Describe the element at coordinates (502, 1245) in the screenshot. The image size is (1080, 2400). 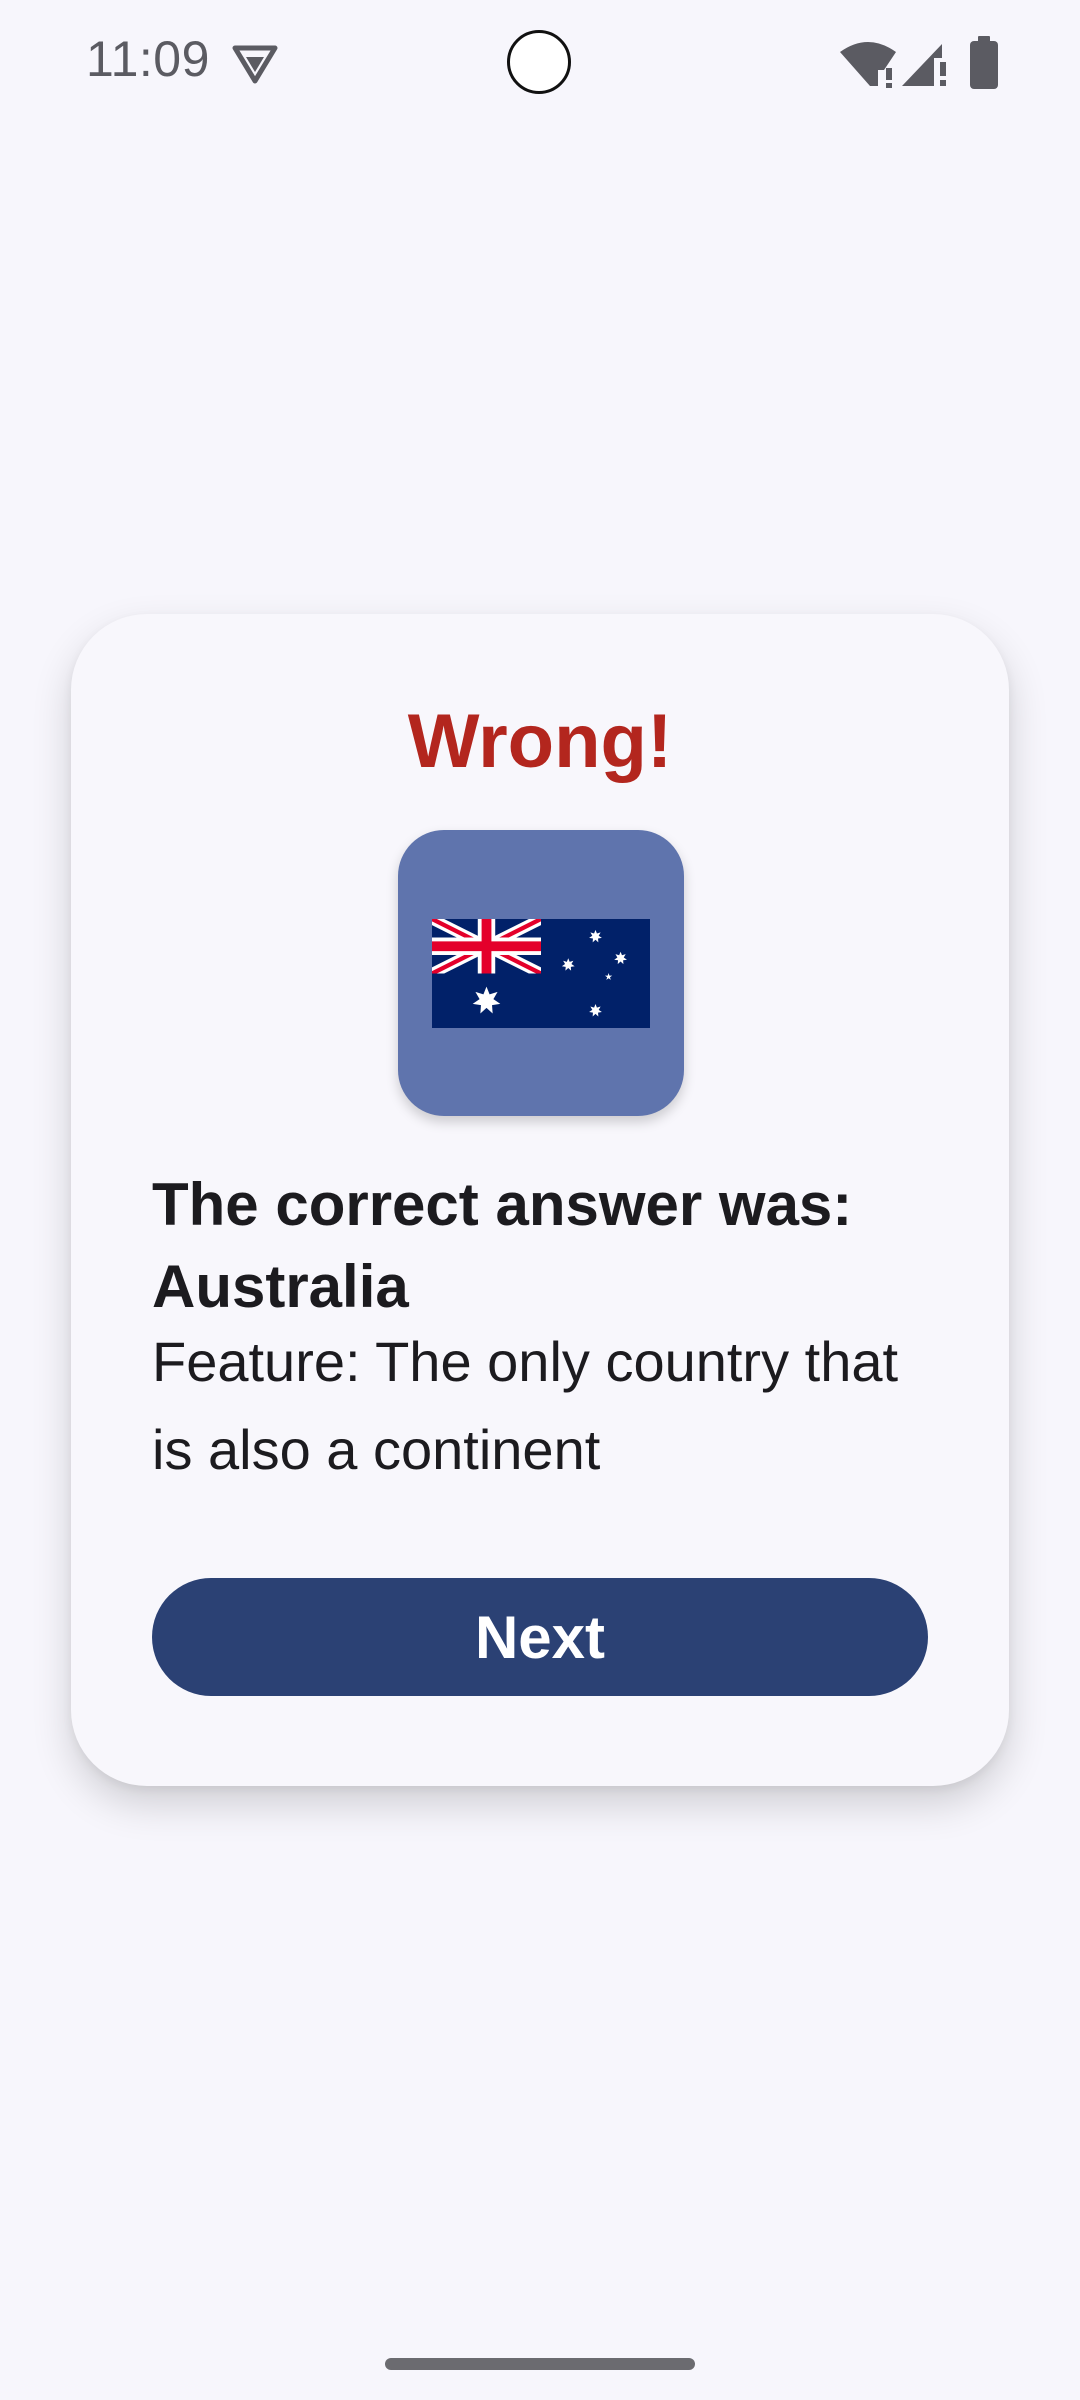
I see `correct-answer-heading: The correct answer was: Australia` at that location.